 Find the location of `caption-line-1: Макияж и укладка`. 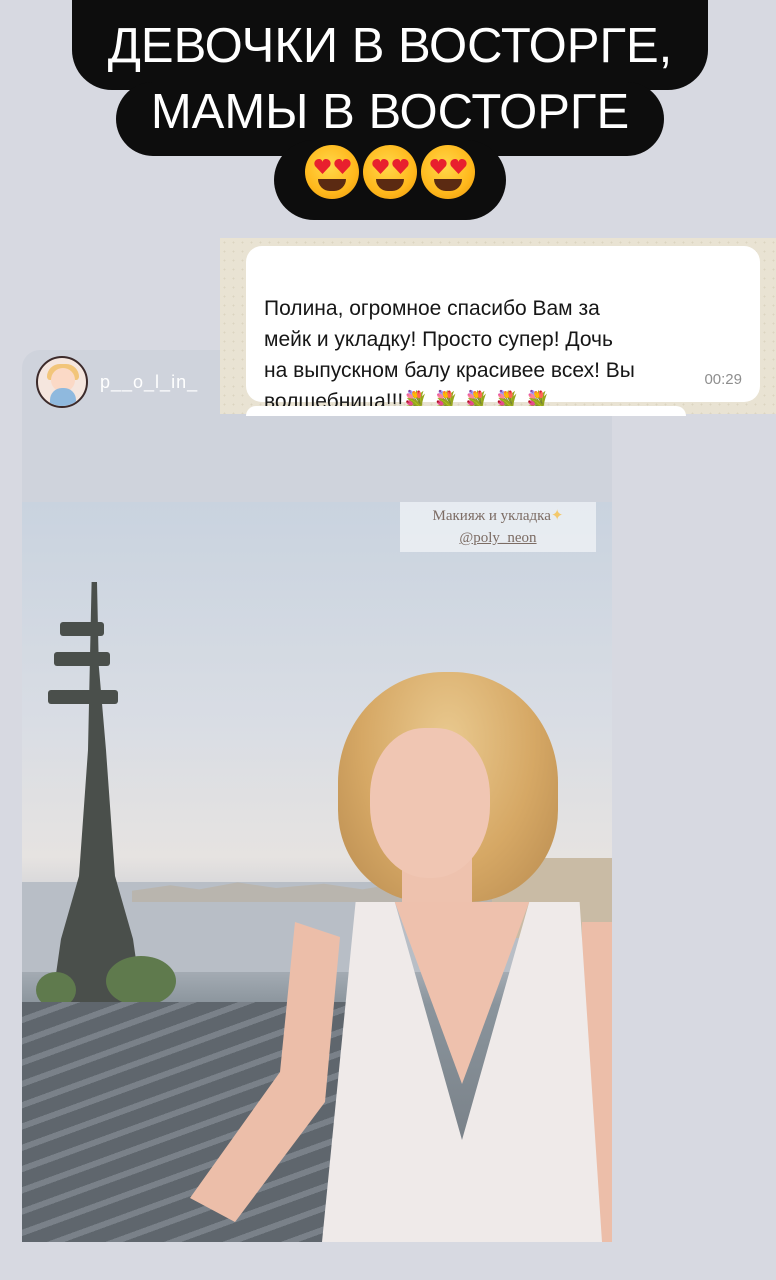

caption-line-1: Макияж и укладка is located at coordinates (491, 516).